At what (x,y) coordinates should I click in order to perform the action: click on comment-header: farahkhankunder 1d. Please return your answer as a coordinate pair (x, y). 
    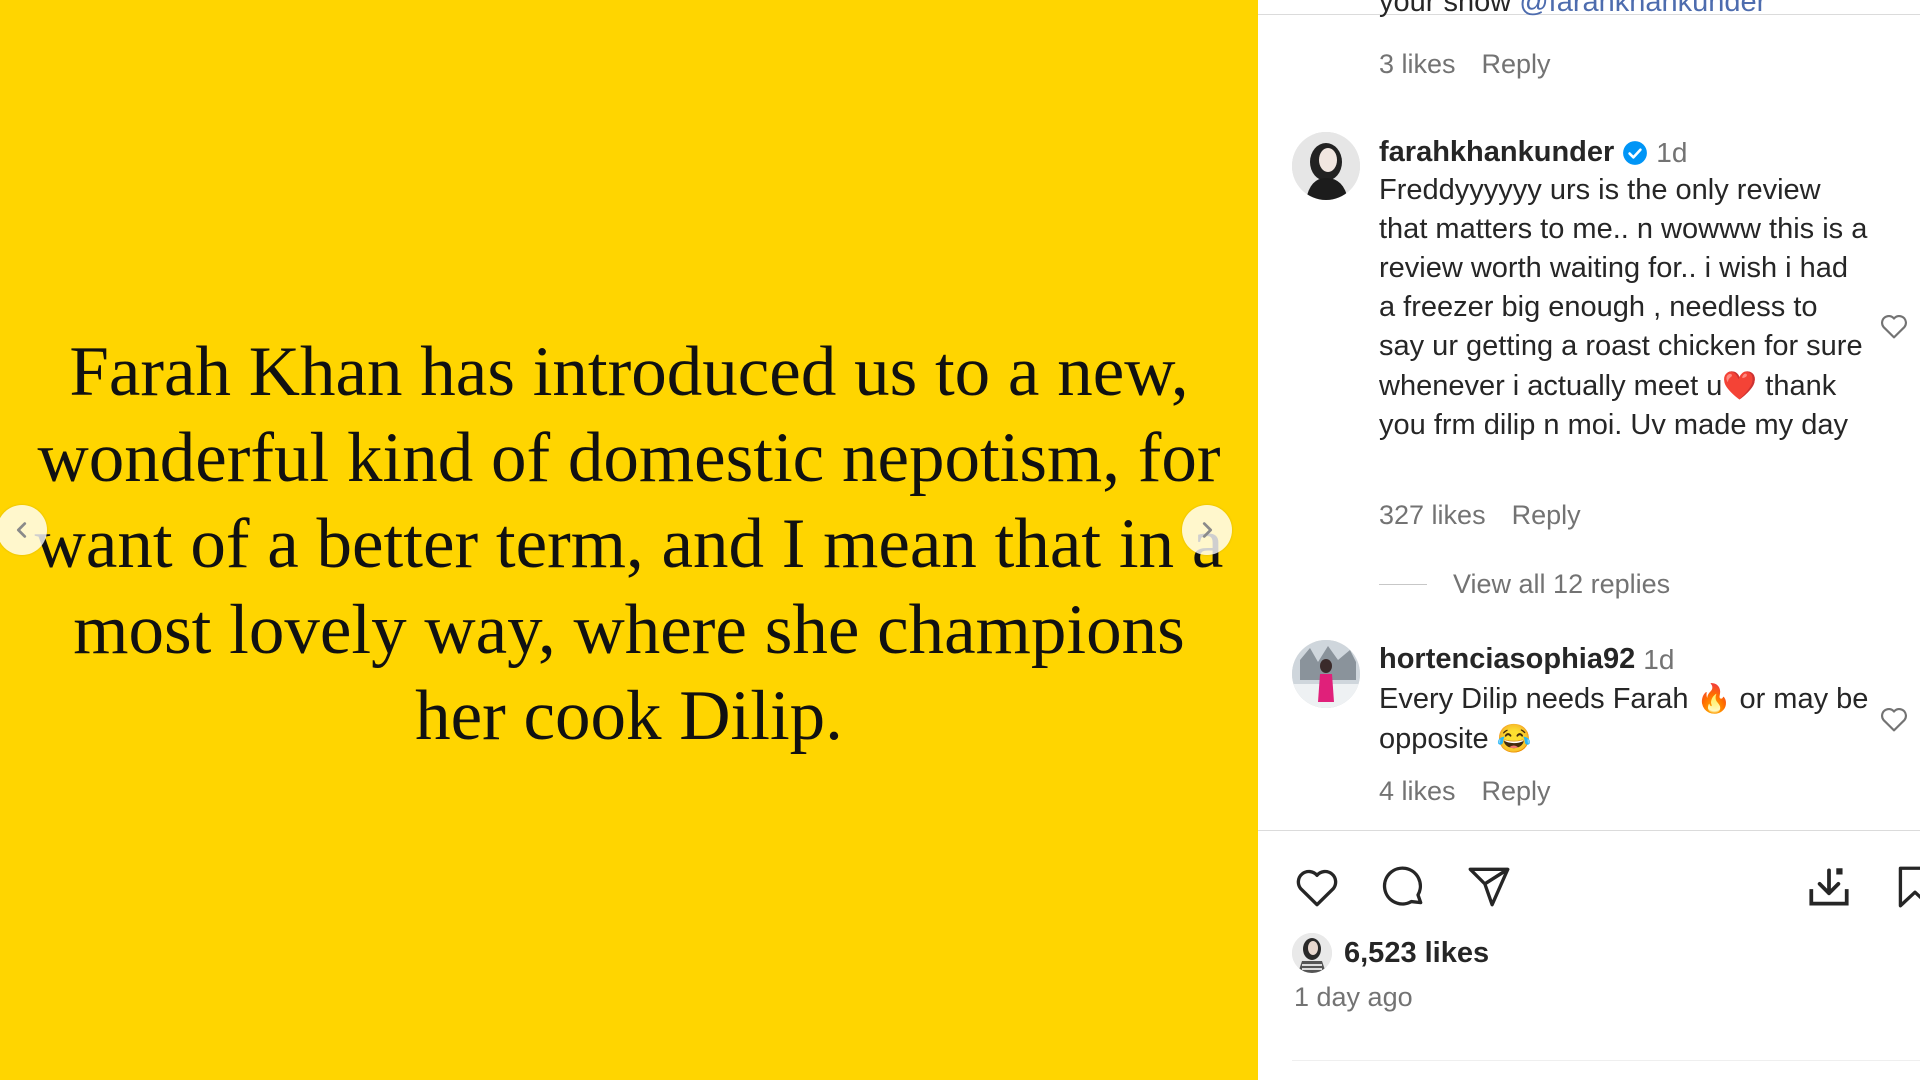
    Looking at the image, I should click on (1533, 152).